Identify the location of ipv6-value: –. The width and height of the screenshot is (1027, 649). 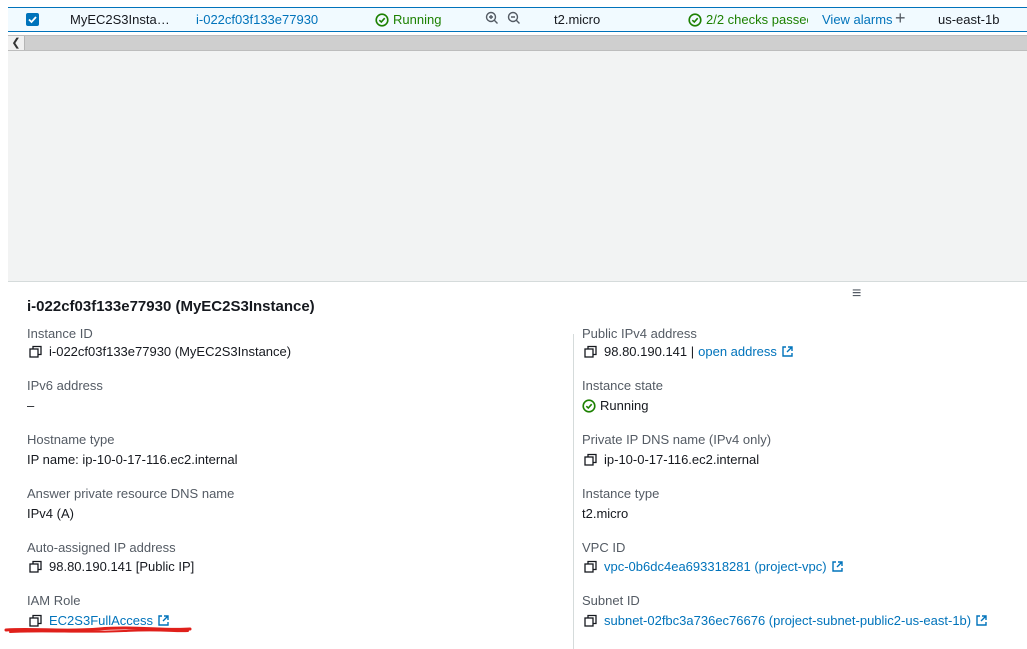
(31, 405).